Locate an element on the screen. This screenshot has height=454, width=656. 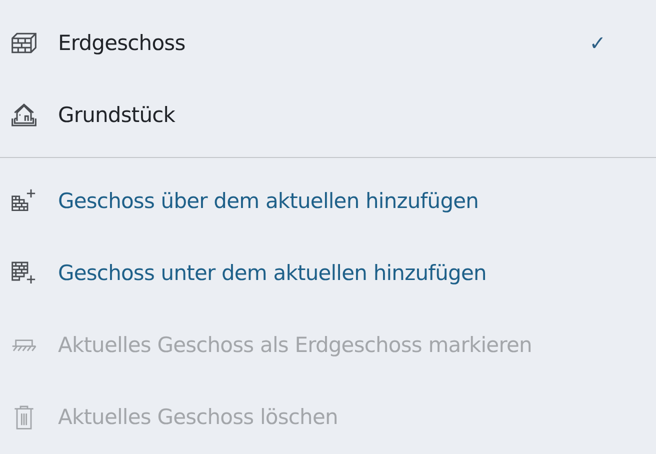
floor-label: Grundstück is located at coordinates (117, 115).